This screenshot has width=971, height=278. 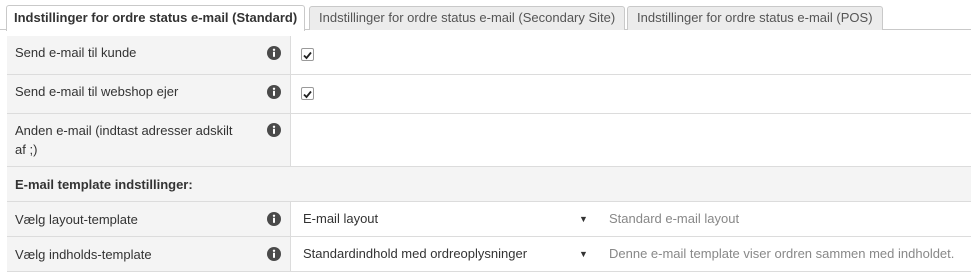 I want to click on layout-template-selected: E-mail layout, so click(x=341, y=218).